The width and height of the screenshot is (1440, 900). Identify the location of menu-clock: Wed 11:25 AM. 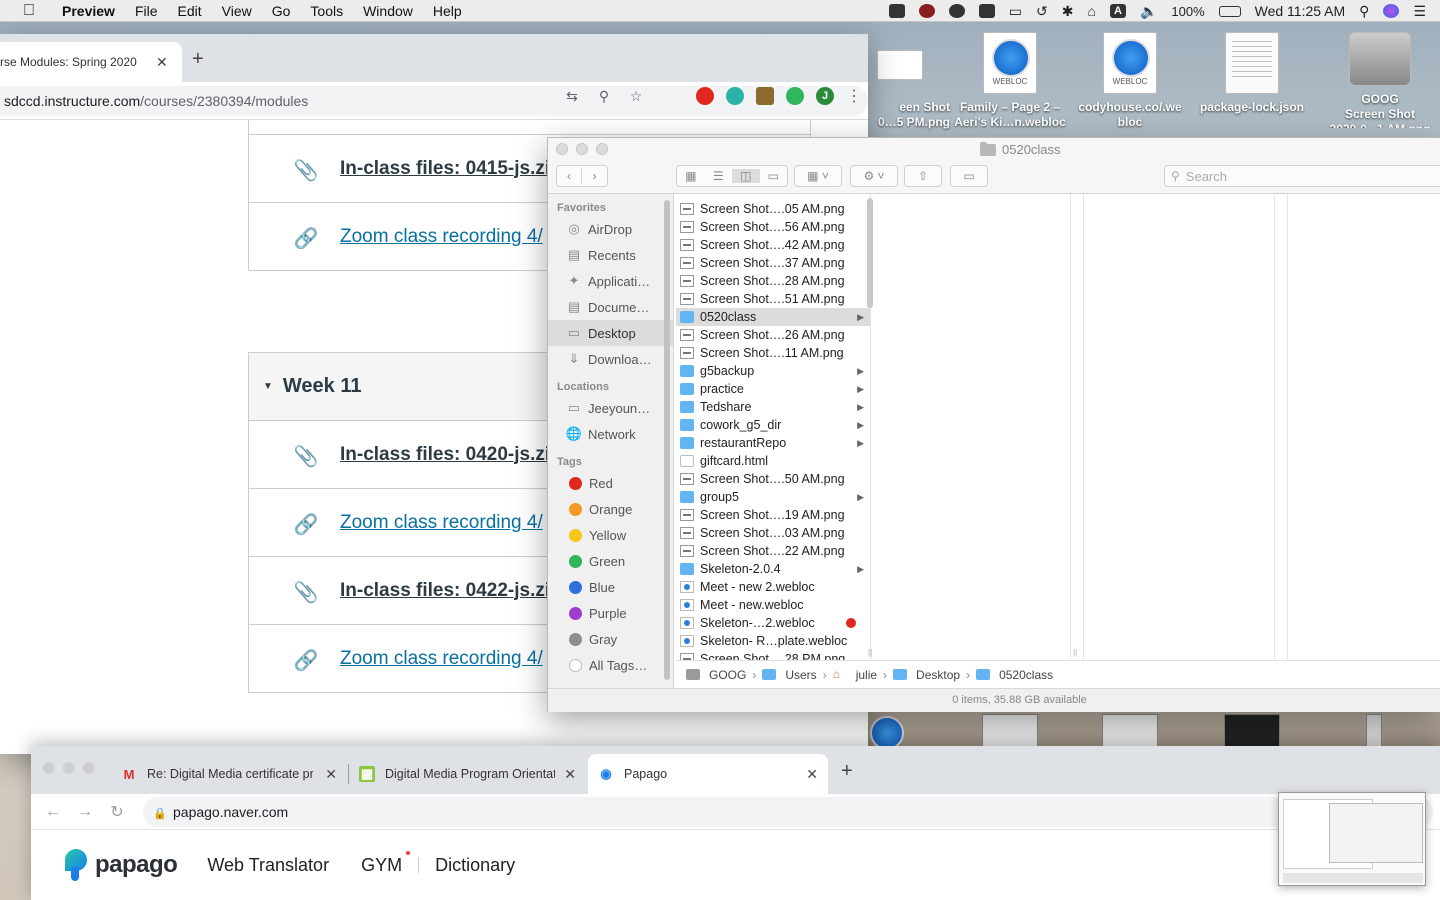
(1300, 11).